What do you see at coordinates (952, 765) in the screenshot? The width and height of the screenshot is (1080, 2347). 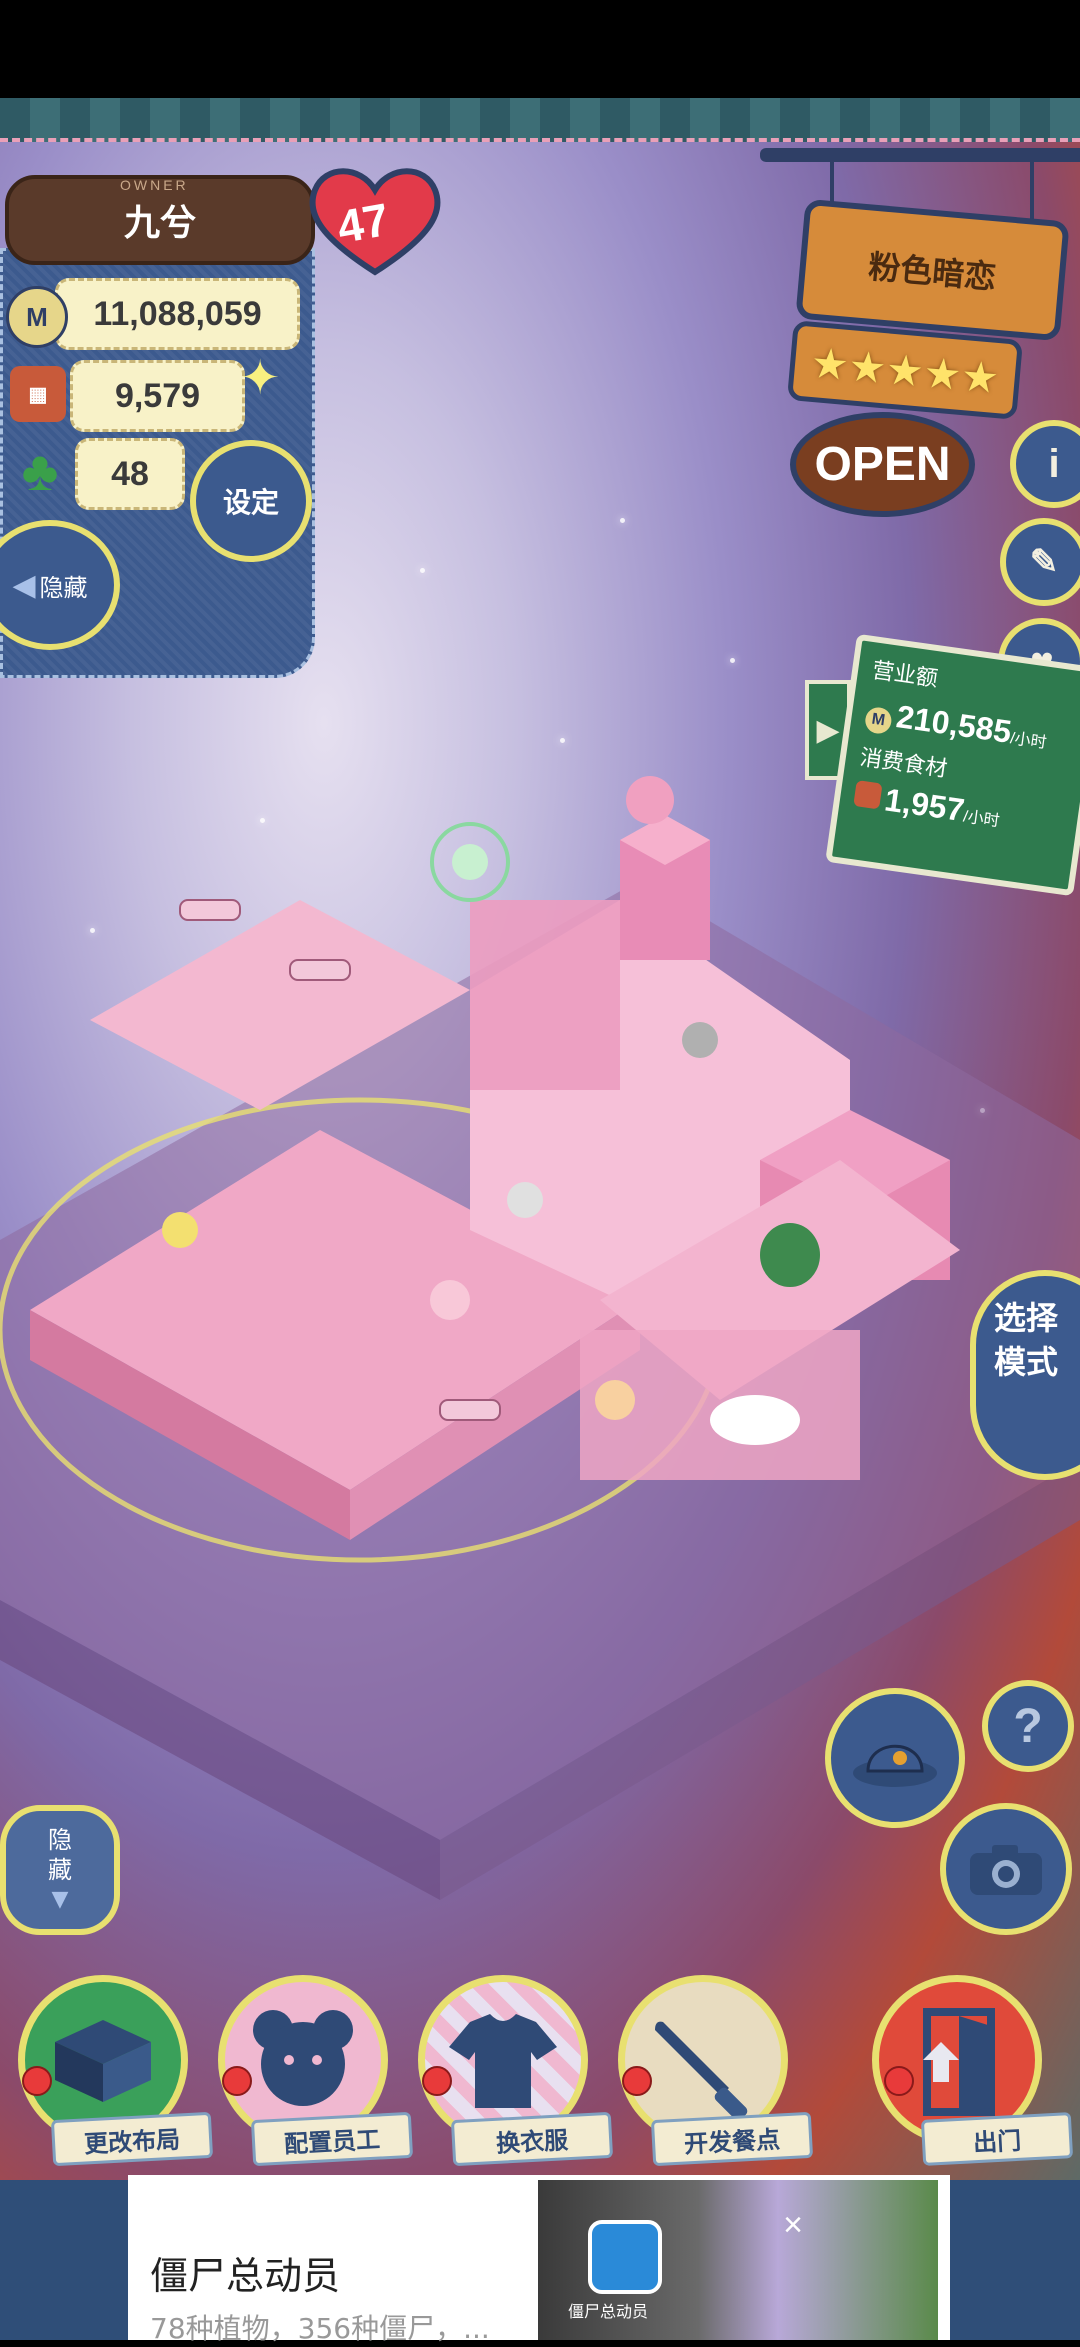 I see `revenue-board: 营业额 M 210,585/小时 消费食材 1,957/小时` at bounding box center [952, 765].